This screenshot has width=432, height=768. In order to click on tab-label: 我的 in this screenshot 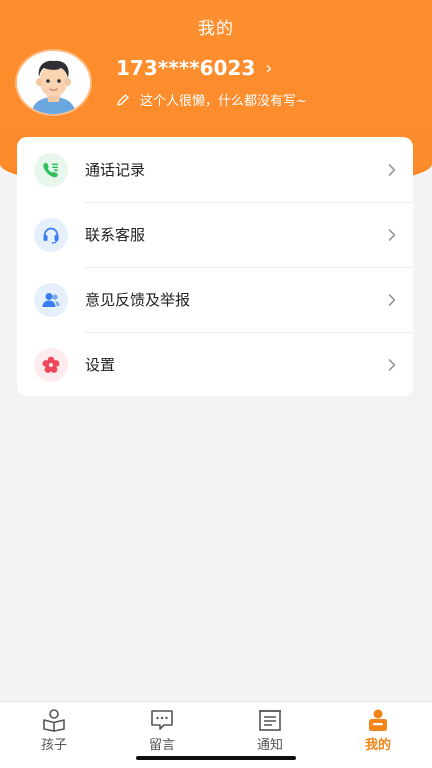, I will do `click(377, 745)`.